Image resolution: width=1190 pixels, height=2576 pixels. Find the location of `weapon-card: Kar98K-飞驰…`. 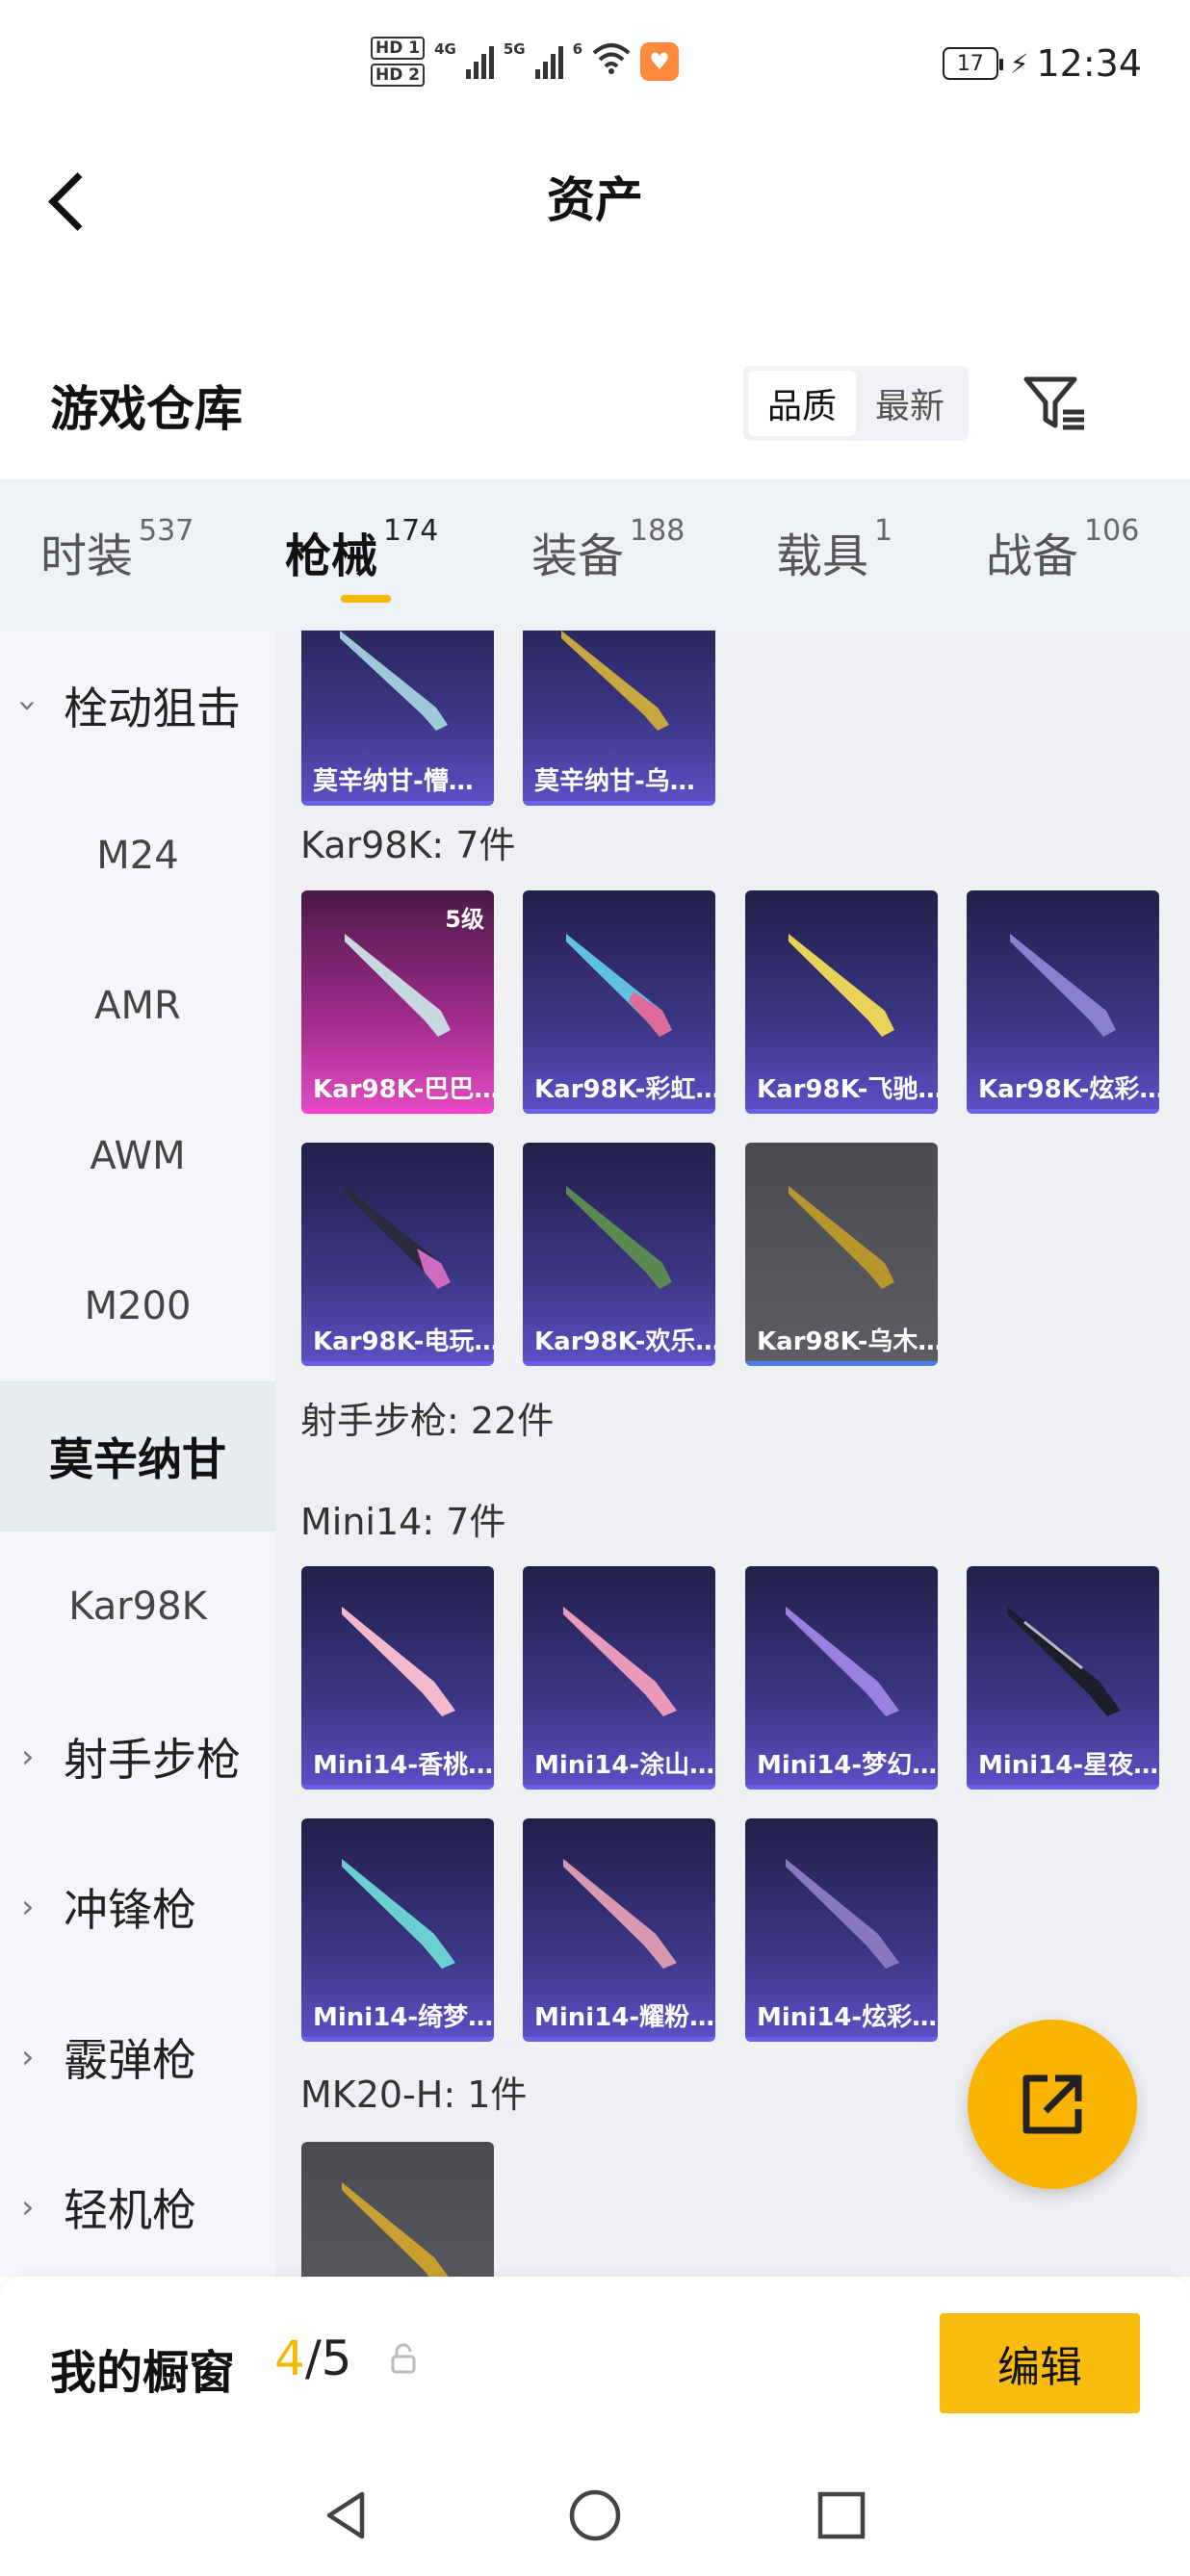

weapon-card: Kar98K-飞驰… is located at coordinates (842, 1002).